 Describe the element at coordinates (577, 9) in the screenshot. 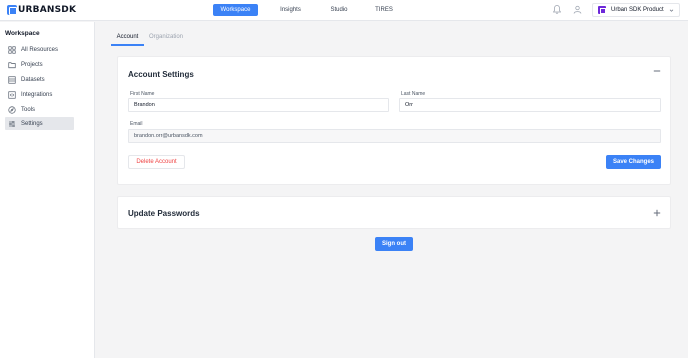

I see `user-icon` at that location.